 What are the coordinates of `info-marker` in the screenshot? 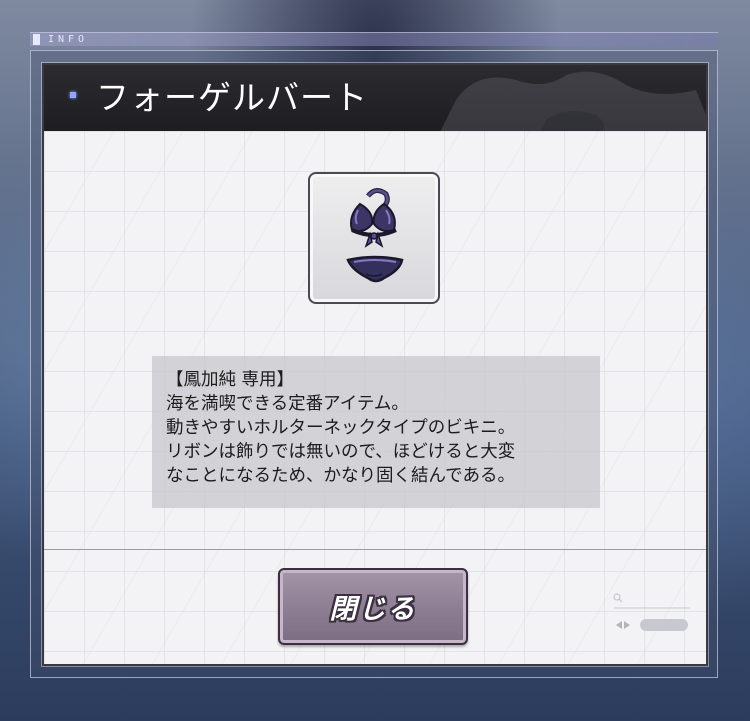 It's located at (36, 39).